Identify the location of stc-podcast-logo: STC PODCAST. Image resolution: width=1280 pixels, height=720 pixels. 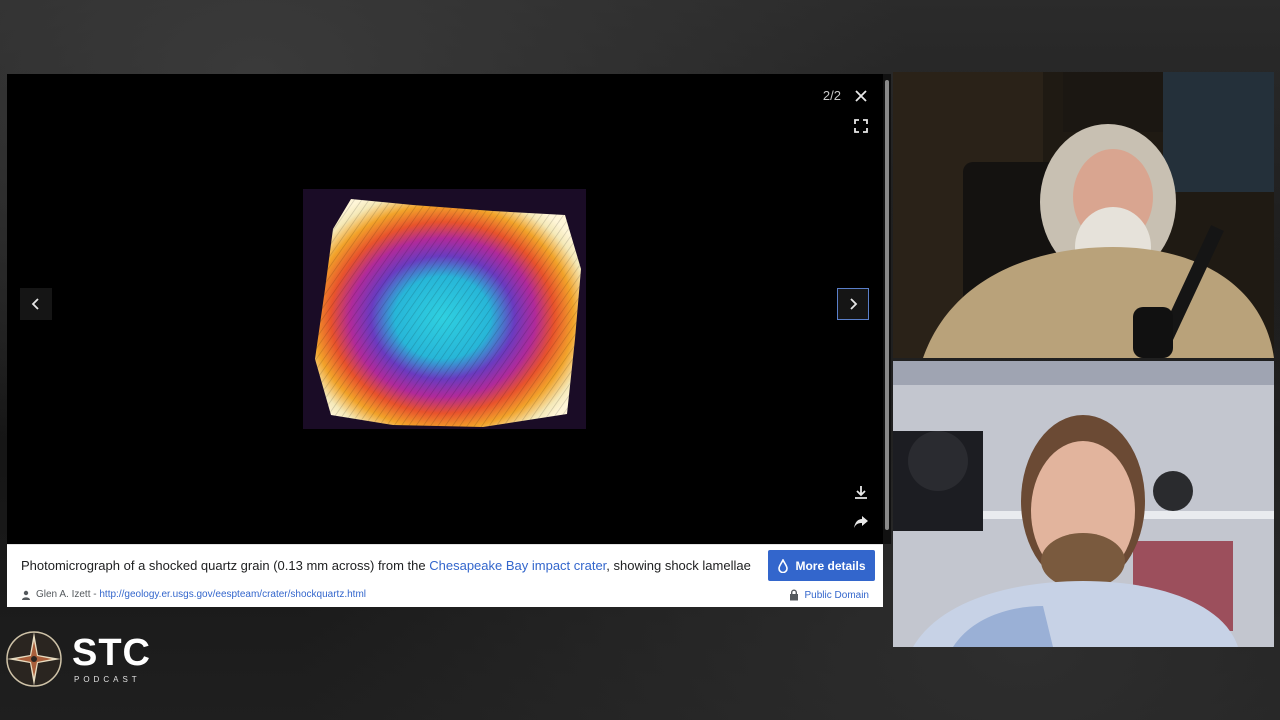
(79, 659).